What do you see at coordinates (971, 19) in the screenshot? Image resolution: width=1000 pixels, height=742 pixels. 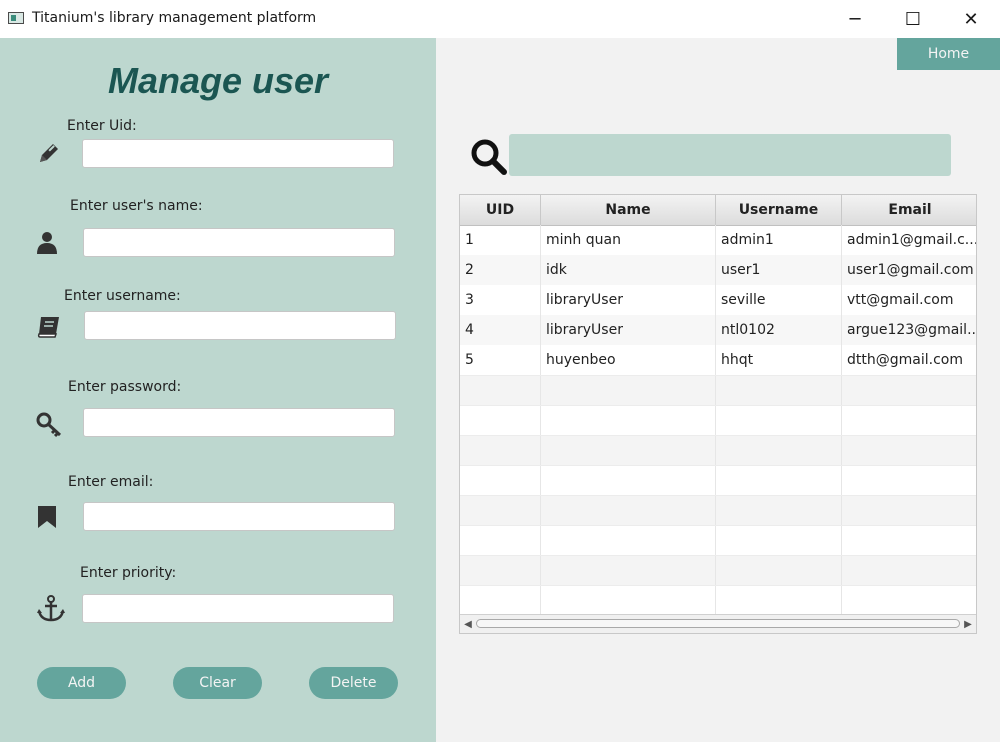 I see `close-button: ✕` at bounding box center [971, 19].